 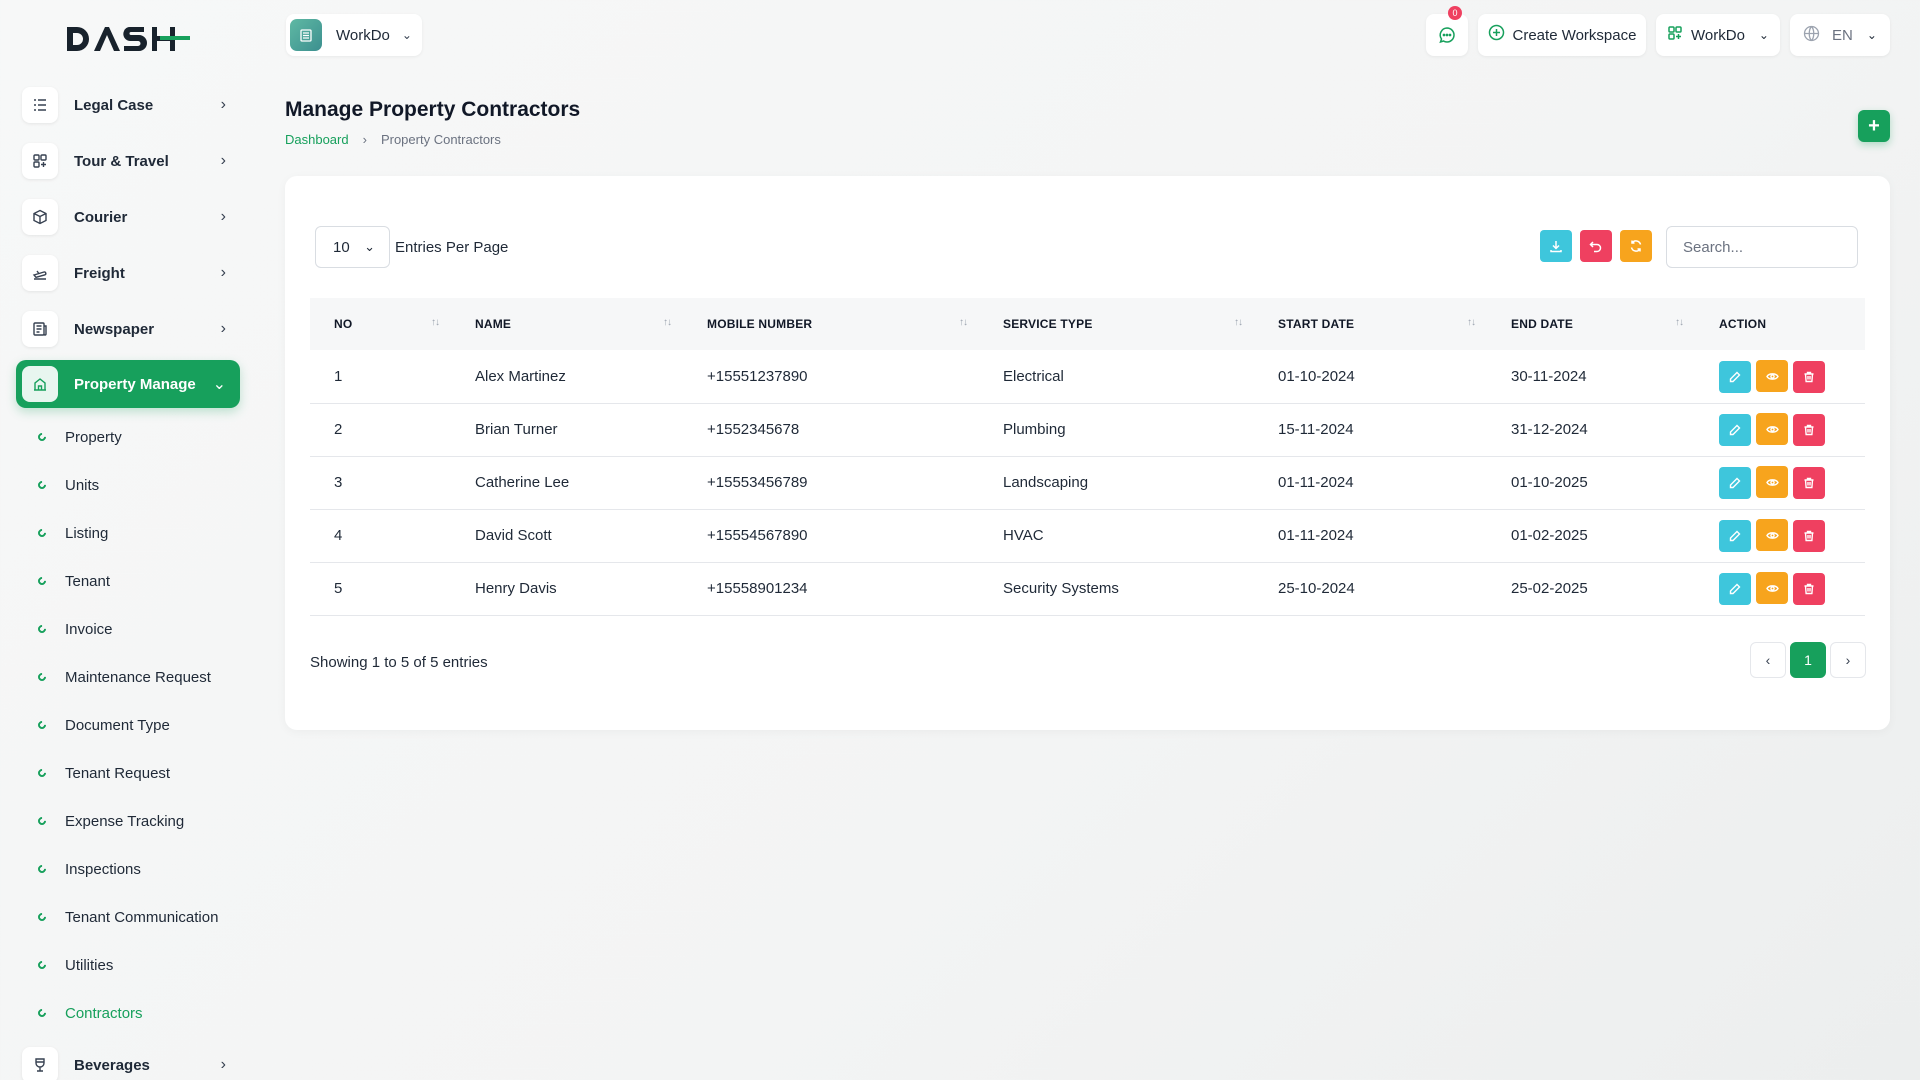 What do you see at coordinates (87, 533) in the screenshot?
I see `sidebar-subitem-label: Listing` at bounding box center [87, 533].